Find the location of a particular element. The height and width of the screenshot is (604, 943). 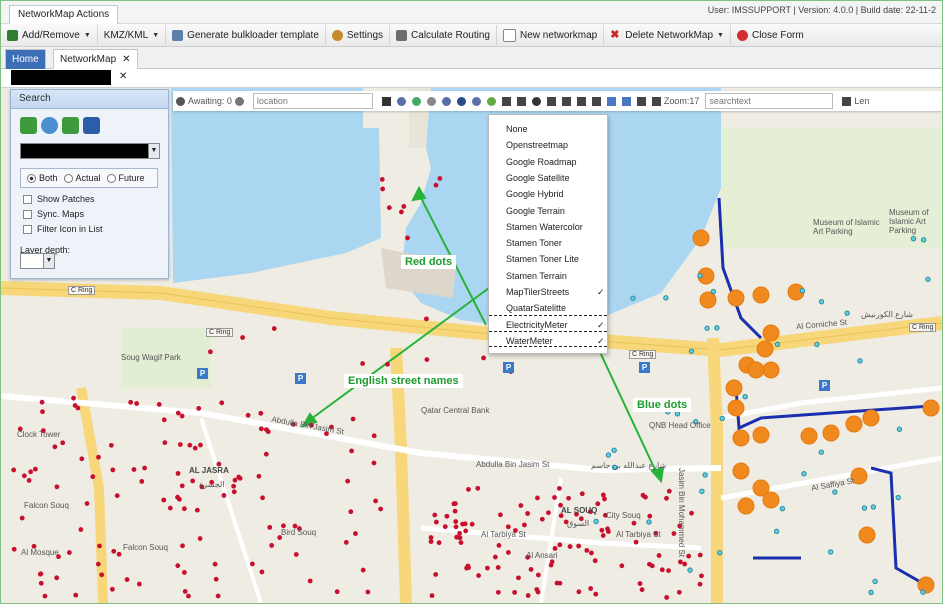

basemap-option: Stamen Toner is located at coordinates (548, 243).